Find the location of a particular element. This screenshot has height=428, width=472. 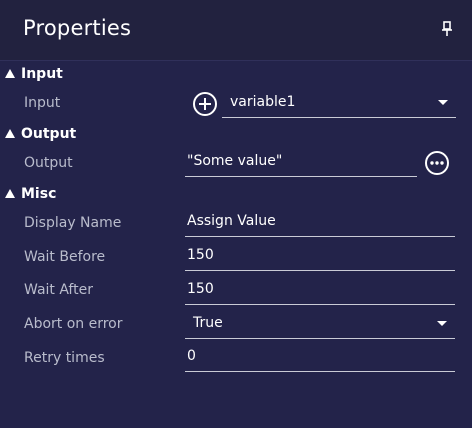

display-name-label: Display Name is located at coordinates (73, 223).